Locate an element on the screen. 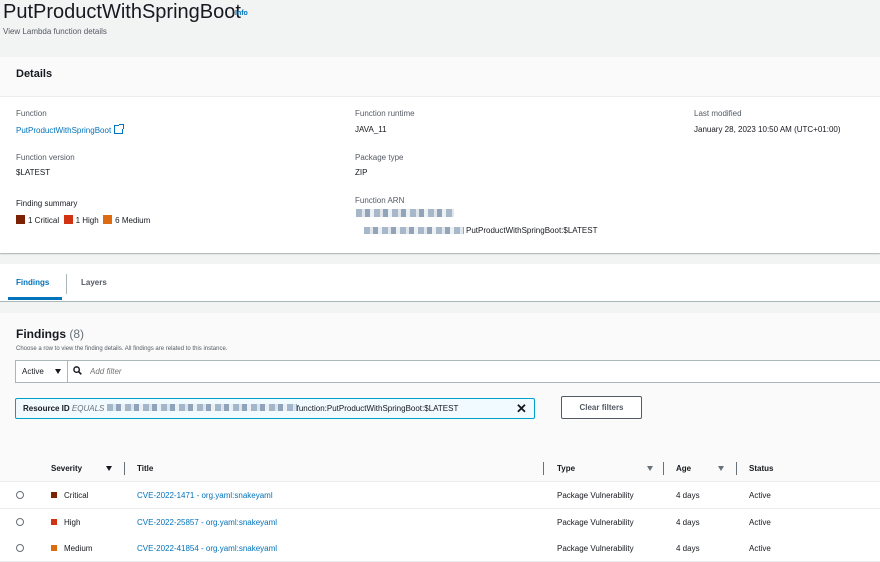 This screenshot has height=562, width=880. findings-title-text: Findings is located at coordinates (41, 334).